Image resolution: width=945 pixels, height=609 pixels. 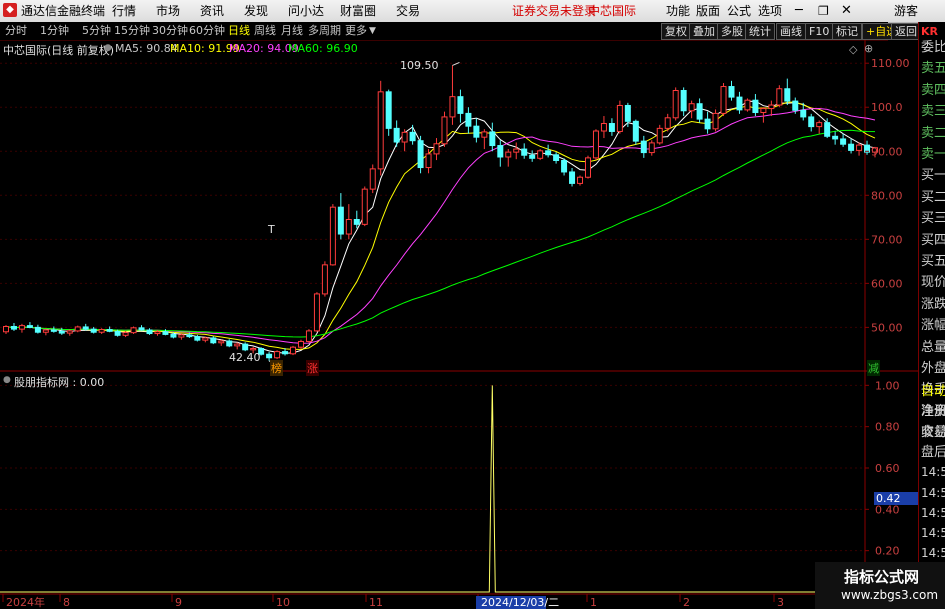 What do you see at coordinates (799, 11) in the screenshot?
I see `minimize-icon: ─` at bounding box center [799, 11].